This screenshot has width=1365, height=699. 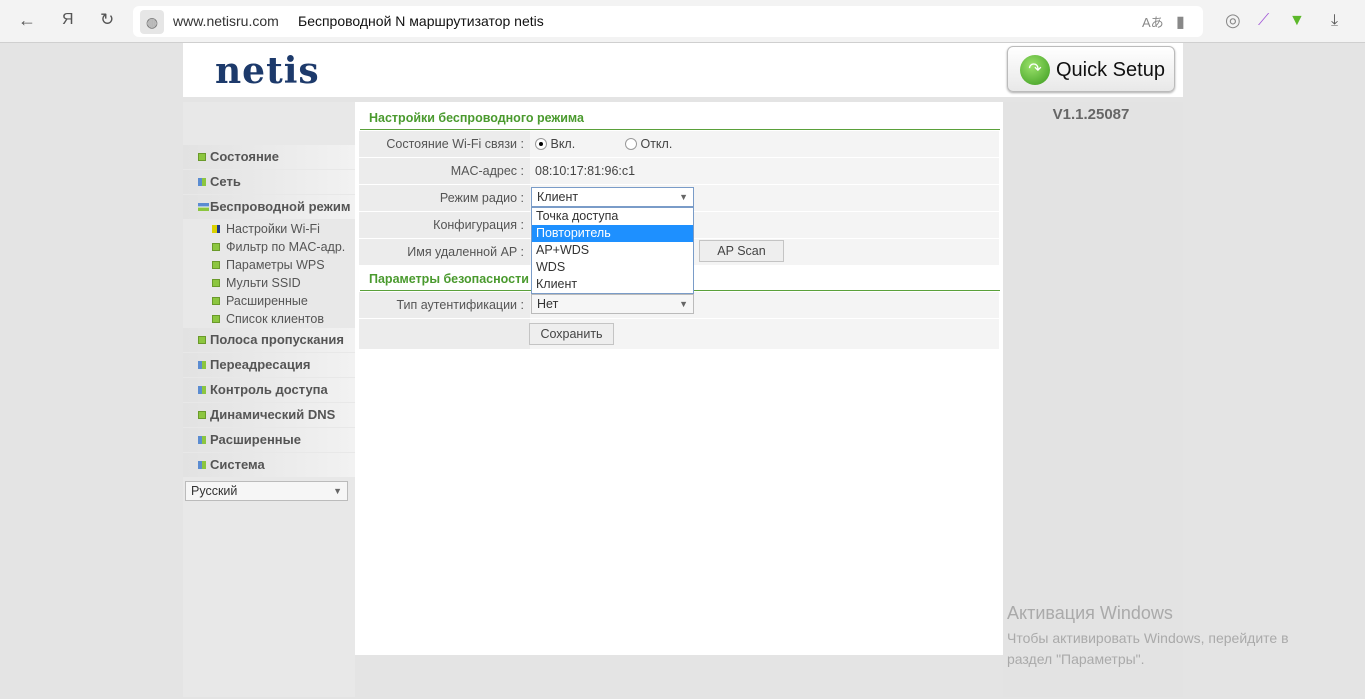 I want to click on reload-icon: ↻, so click(x=107, y=20).